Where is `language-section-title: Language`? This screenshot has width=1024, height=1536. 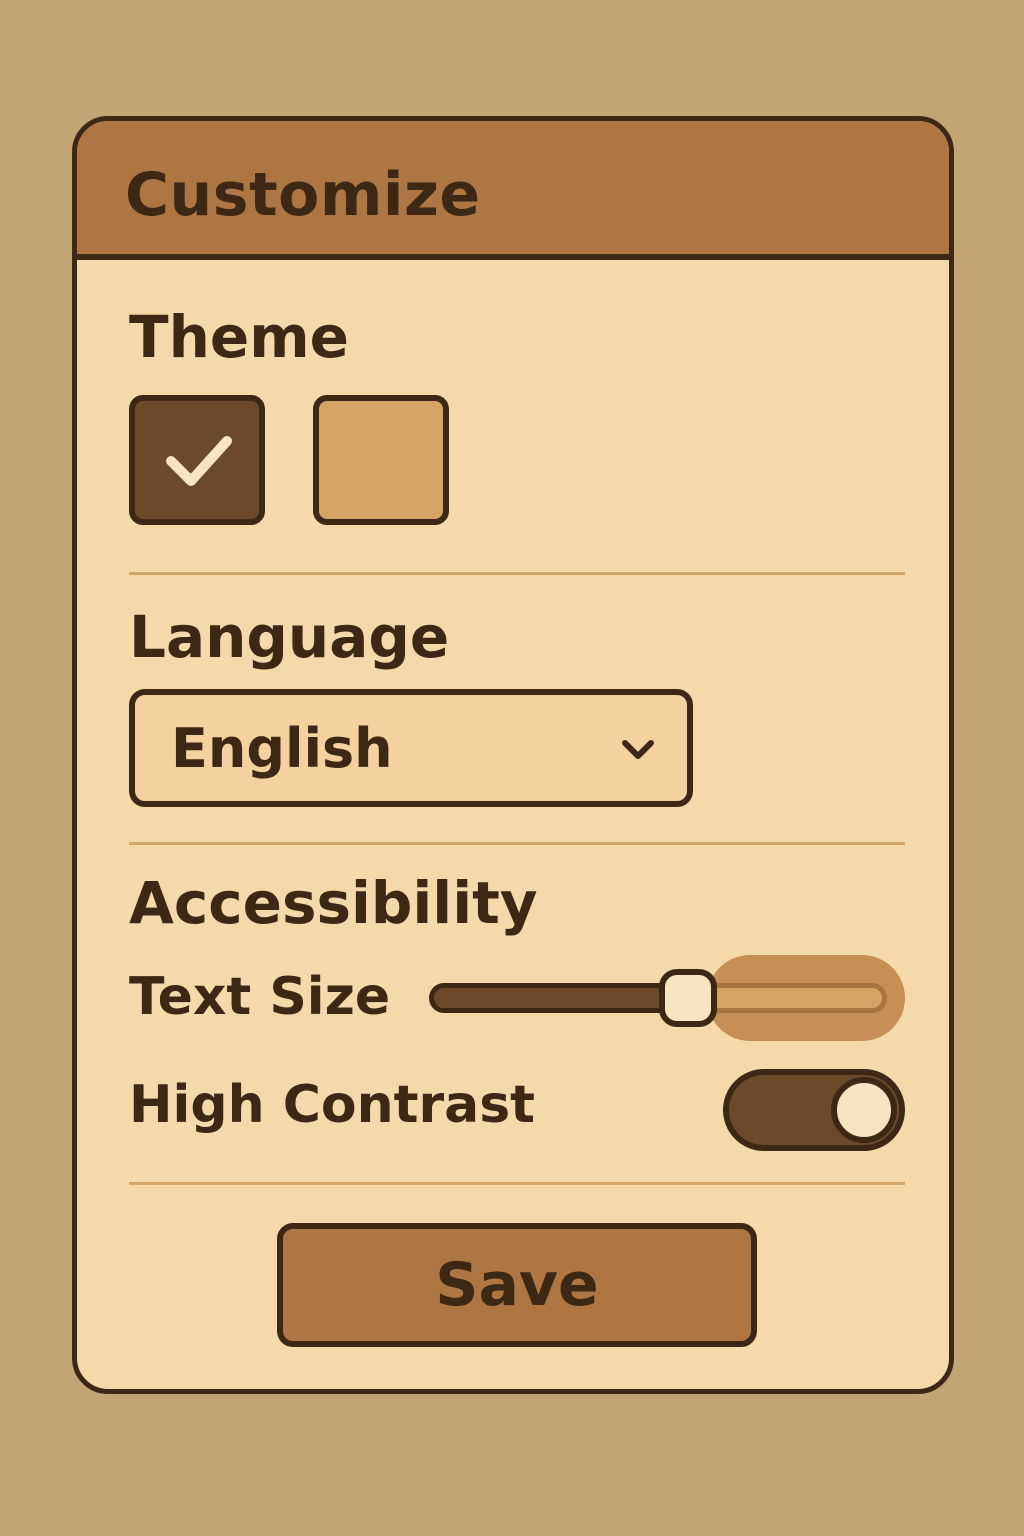
language-section-title: Language is located at coordinates (289, 637).